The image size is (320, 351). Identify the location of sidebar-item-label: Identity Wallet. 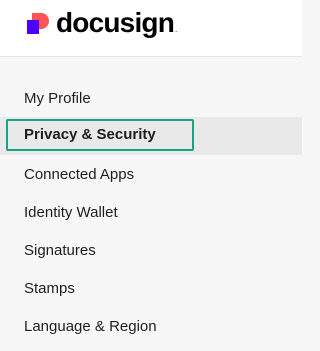
(71, 212).